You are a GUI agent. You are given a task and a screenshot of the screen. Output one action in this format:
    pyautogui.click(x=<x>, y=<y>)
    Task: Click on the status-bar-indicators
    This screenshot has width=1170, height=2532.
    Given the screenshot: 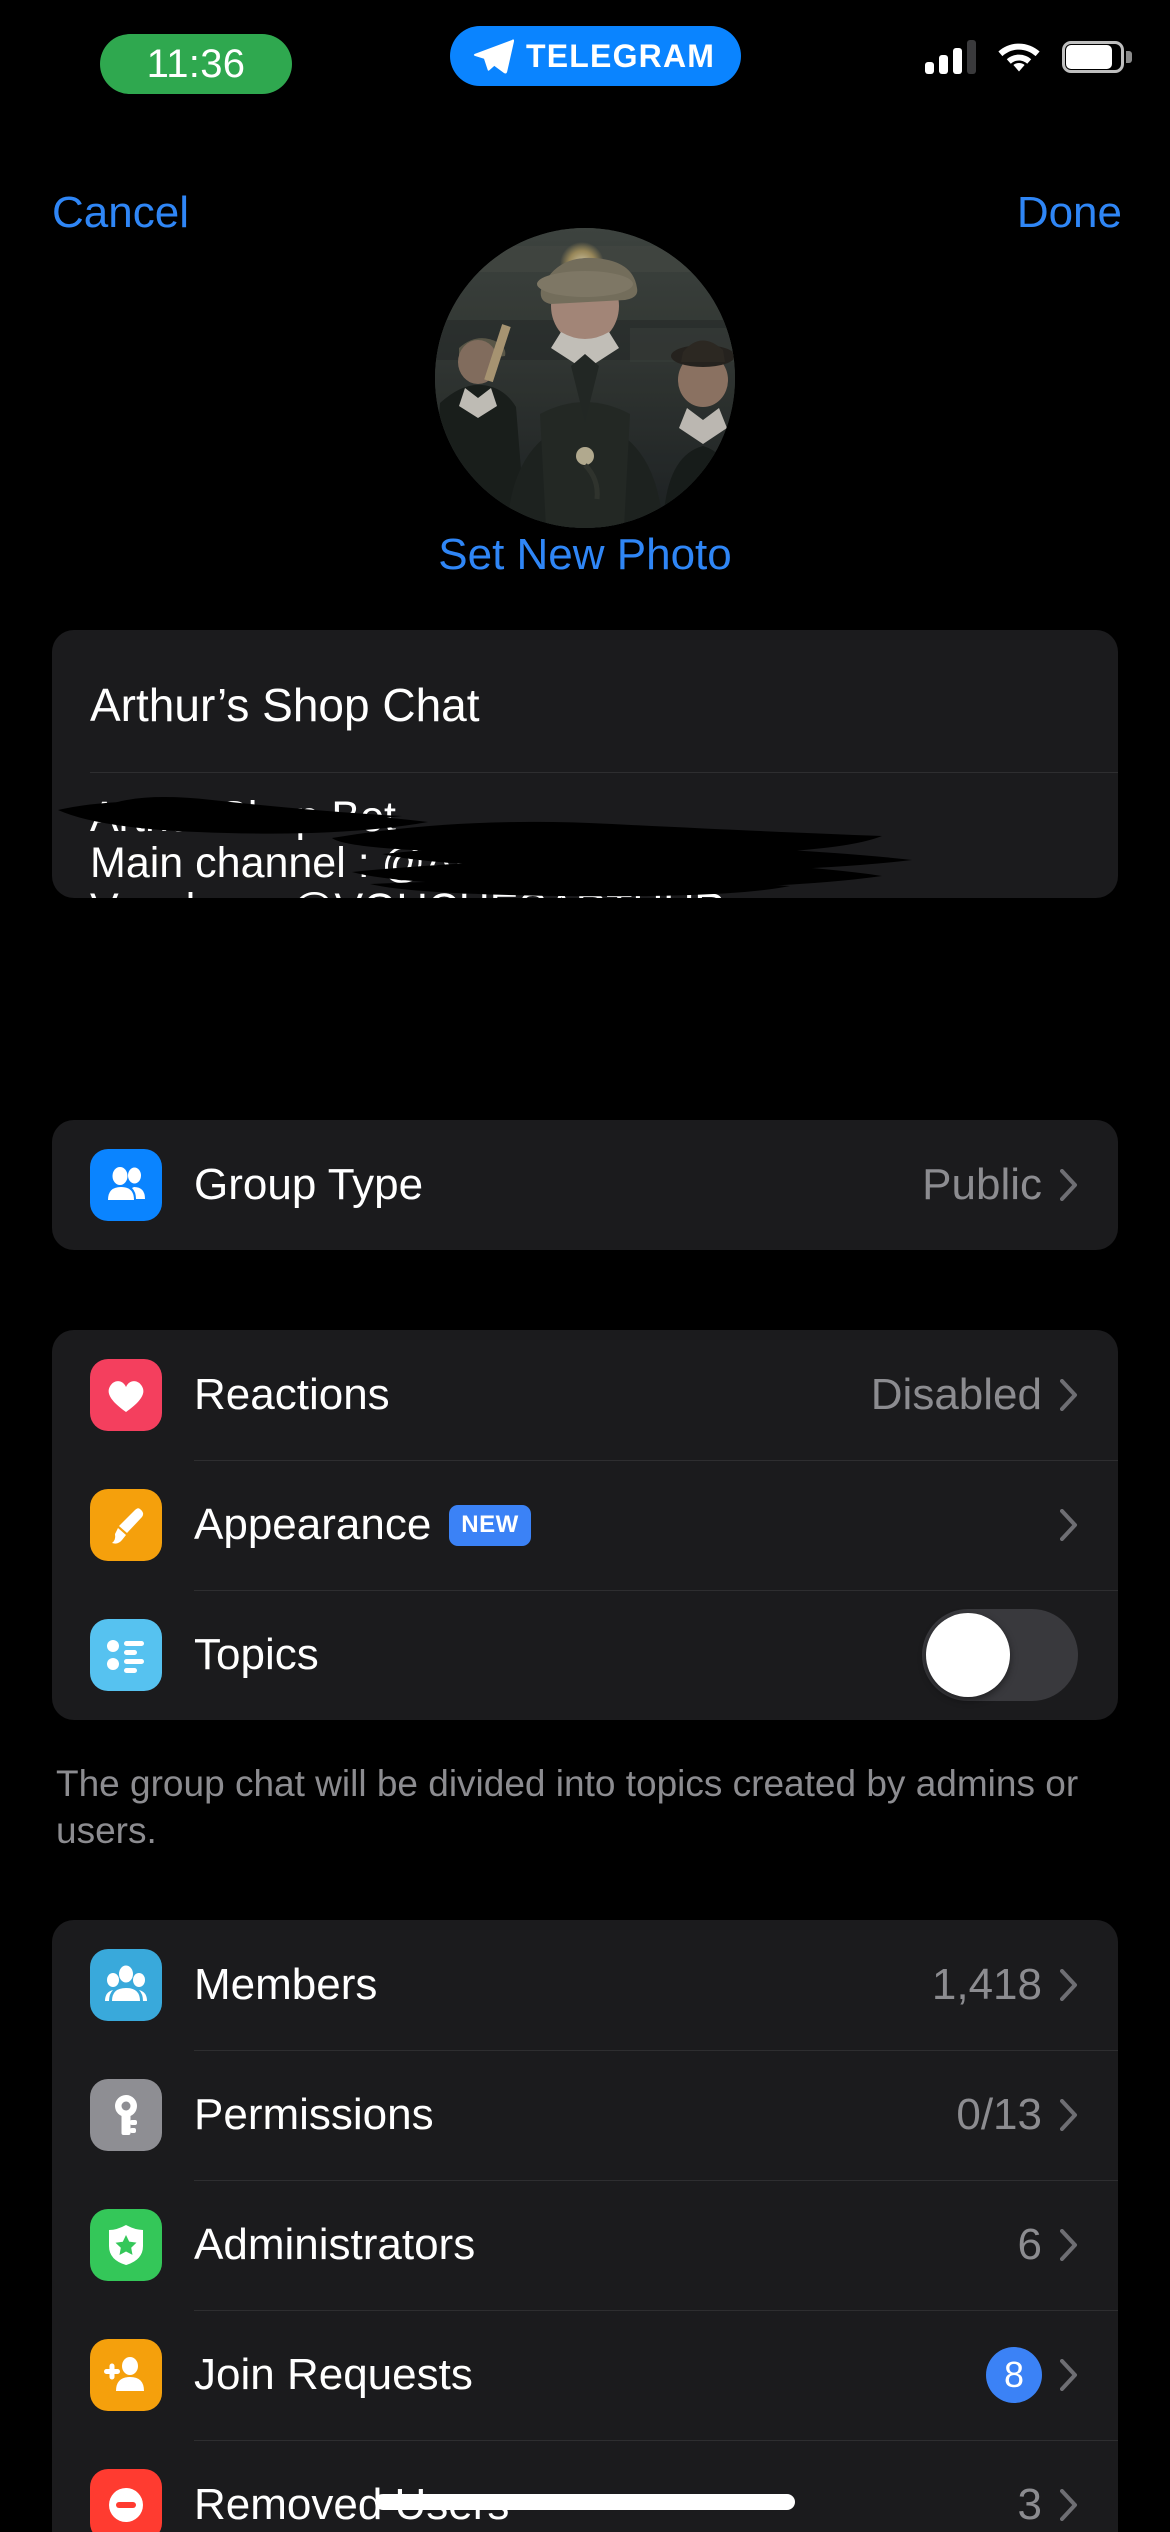 What is the action you would take?
    pyautogui.click(x=1028, y=57)
    